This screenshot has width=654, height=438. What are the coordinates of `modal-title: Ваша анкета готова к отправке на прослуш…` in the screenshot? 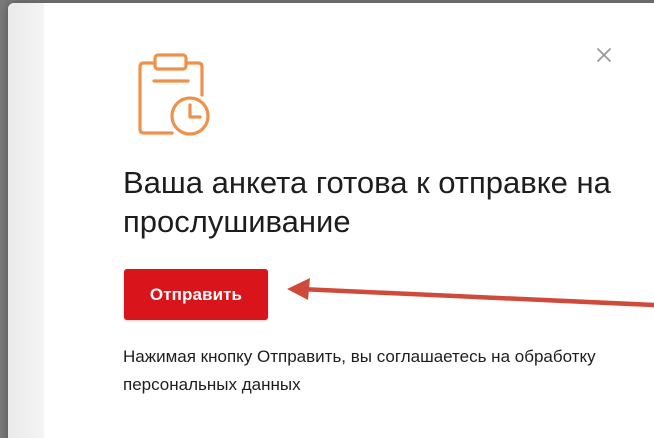 It's located at (367, 202).